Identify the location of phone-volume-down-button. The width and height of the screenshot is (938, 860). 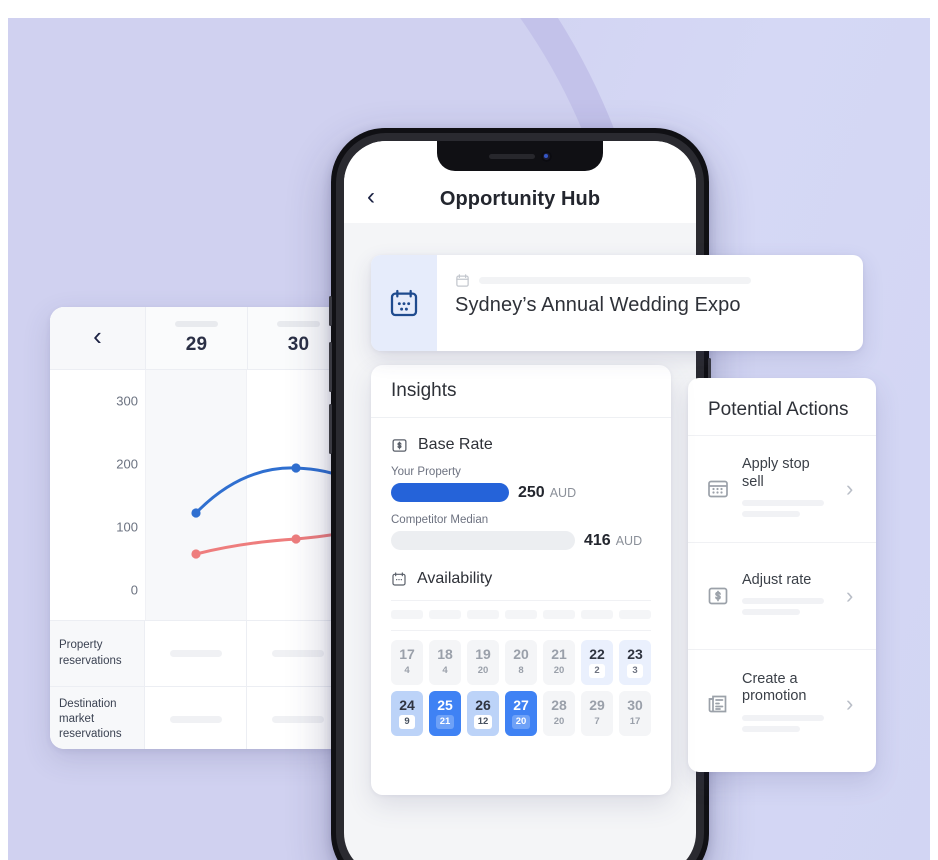
(330, 429).